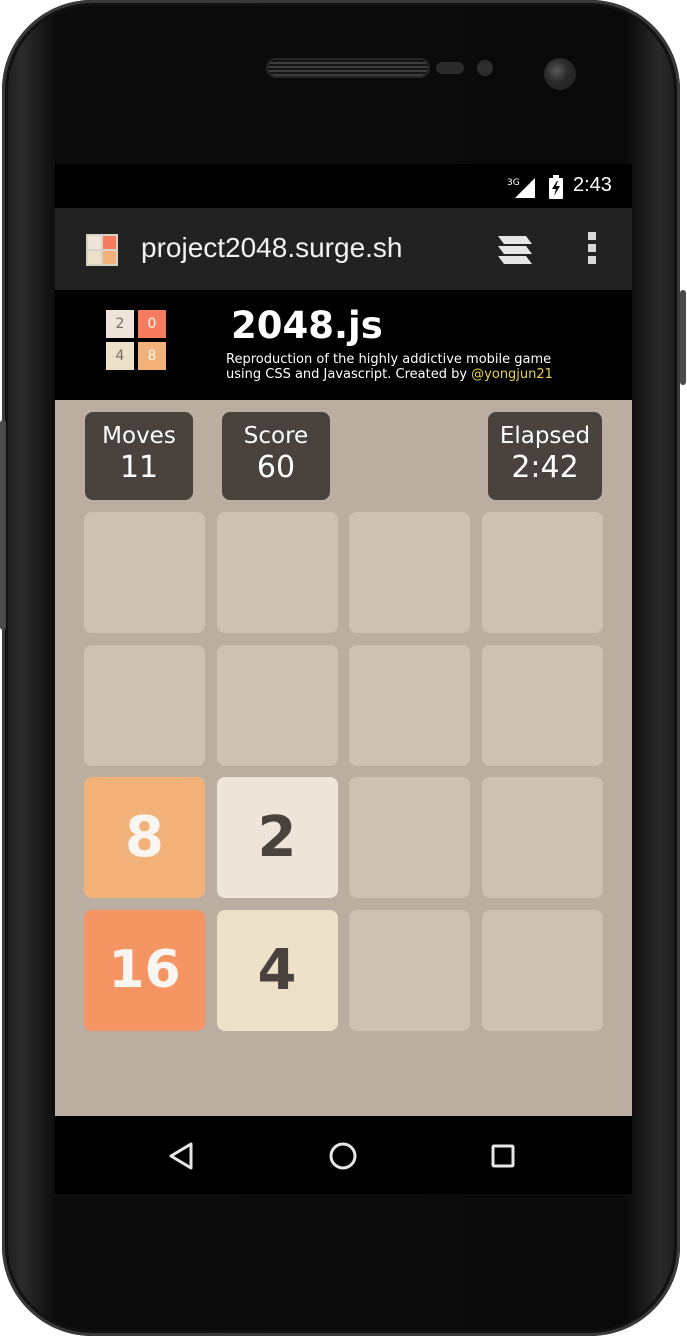 Image resolution: width=687 pixels, height=1341 pixels. Describe the element at coordinates (545, 467) in the screenshot. I see `elapsed-value: 2:42` at that location.